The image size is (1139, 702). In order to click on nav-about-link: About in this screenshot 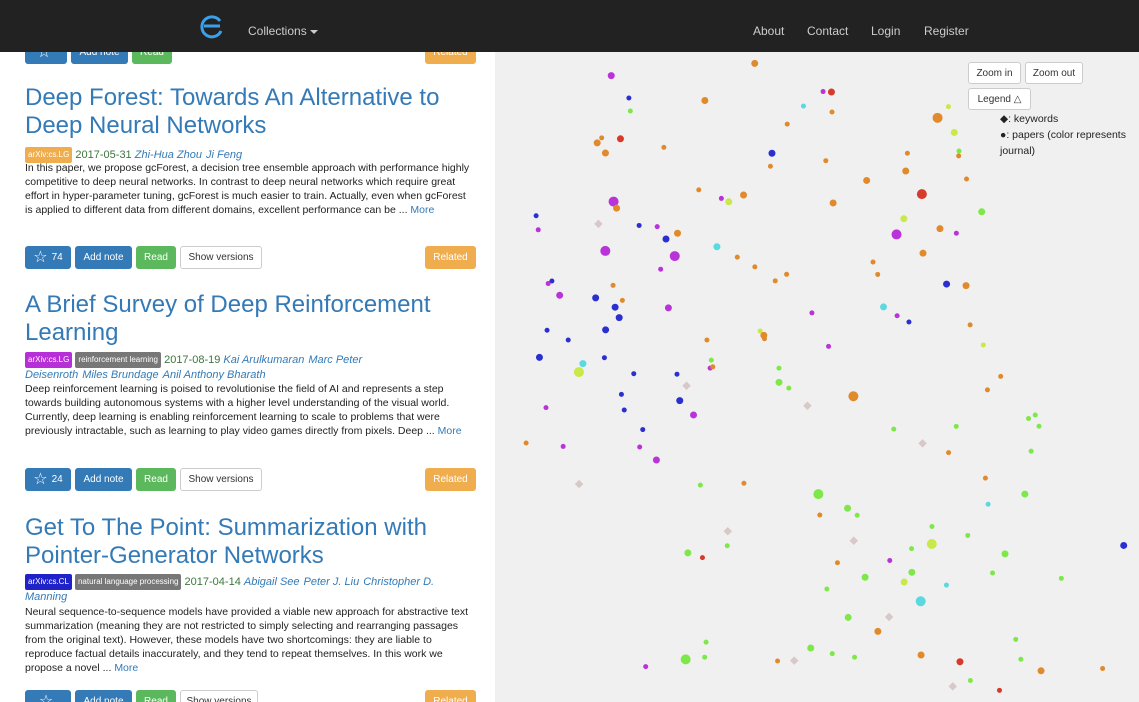, I will do `click(768, 31)`.